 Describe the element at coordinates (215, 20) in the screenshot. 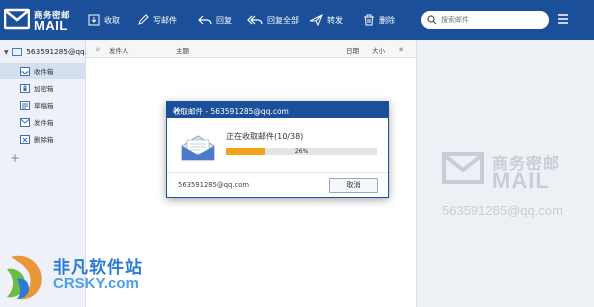

I see `reply-button: 回复` at that location.